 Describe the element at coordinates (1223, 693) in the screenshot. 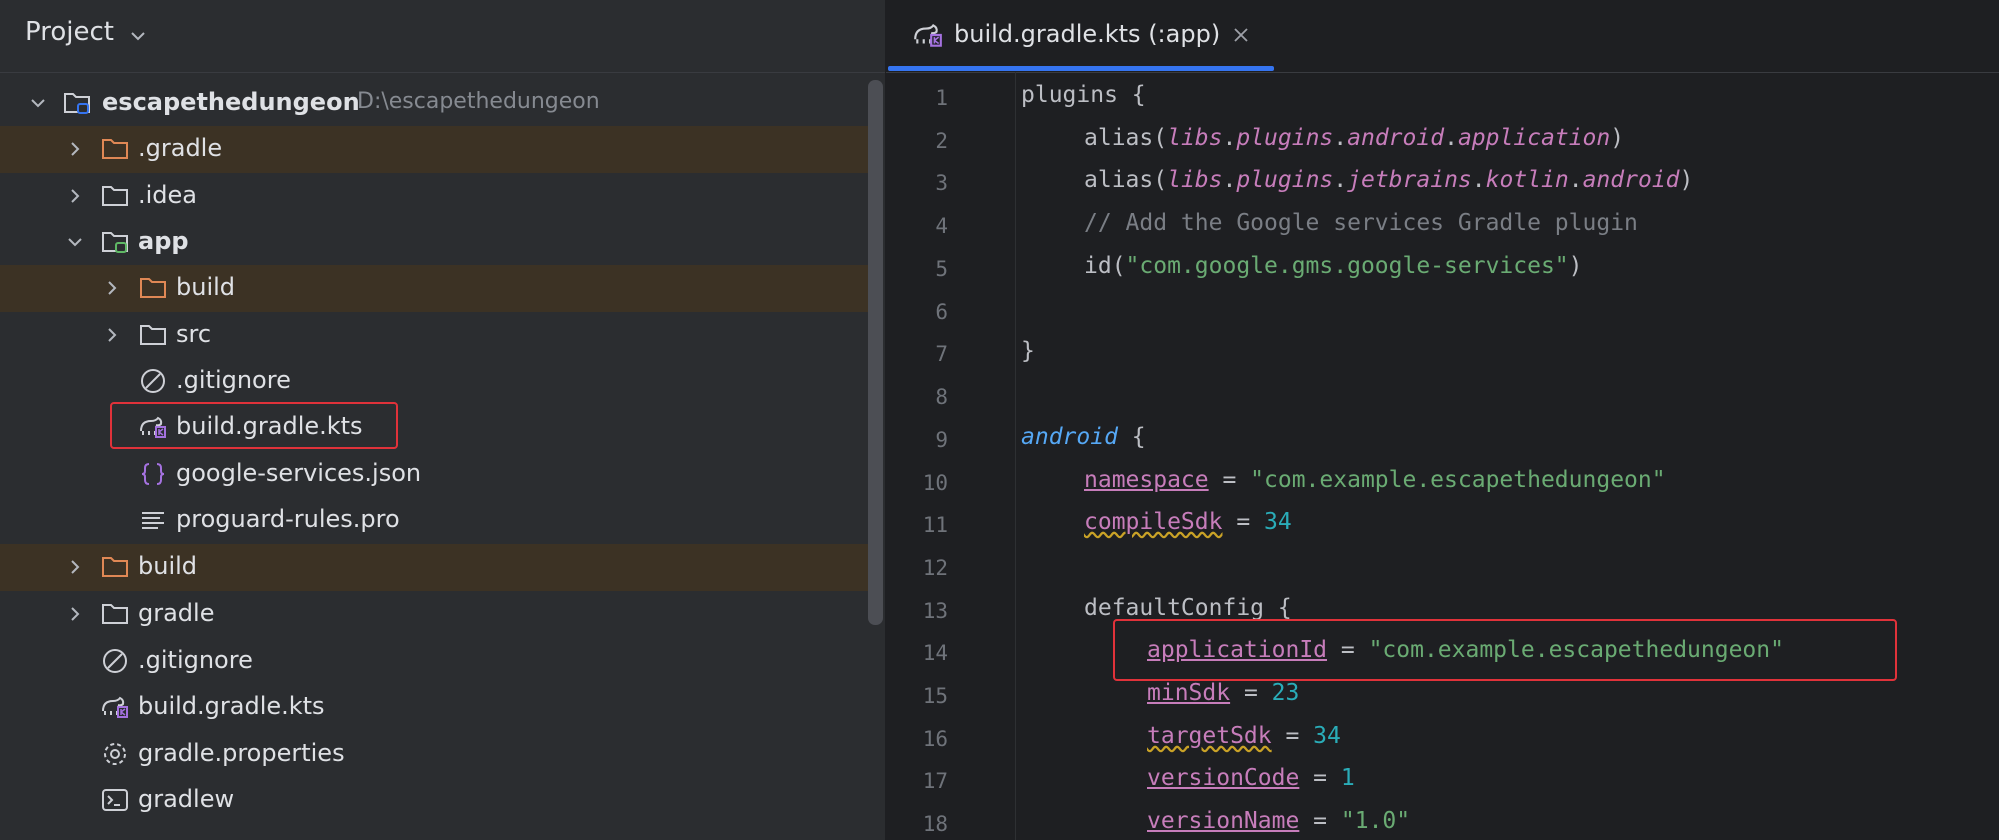

I see `code-line: minSdk = 23` at that location.